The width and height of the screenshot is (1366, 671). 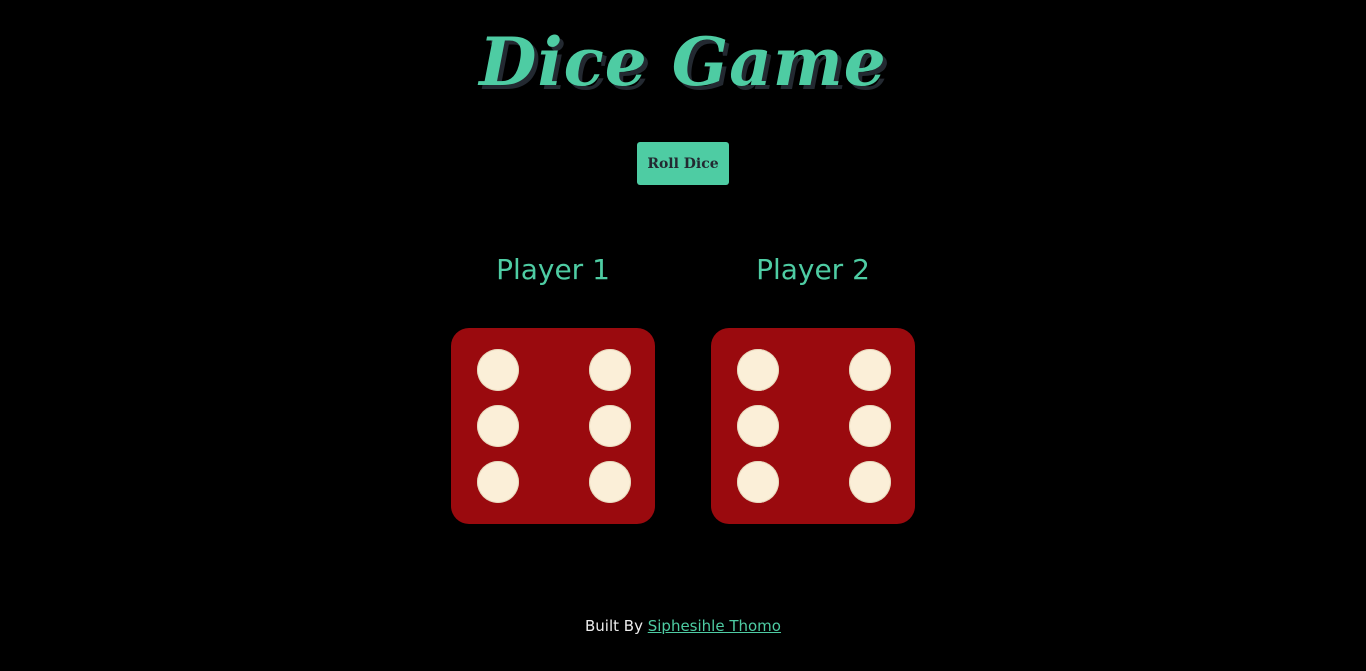 I want to click on player-2-name: Player 2, so click(x=813, y=269).